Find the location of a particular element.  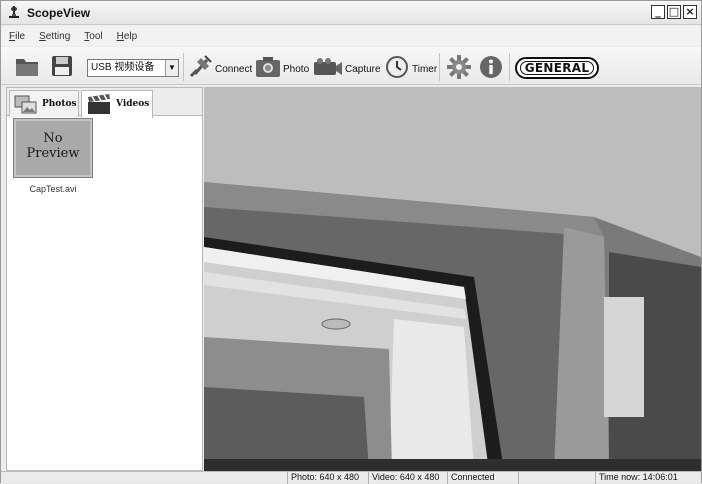

menu-help-accel: H is located at coordinates (120, 36).